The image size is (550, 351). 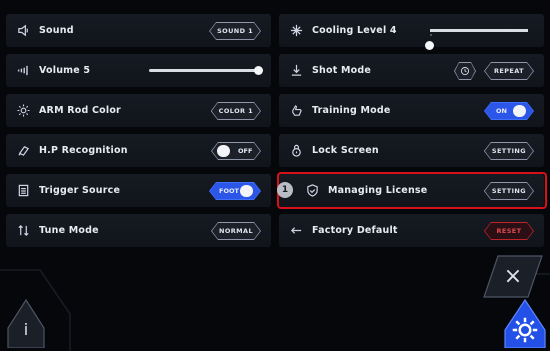 I want to click on volume-label: Volume 5, so click(x=65, y=70).